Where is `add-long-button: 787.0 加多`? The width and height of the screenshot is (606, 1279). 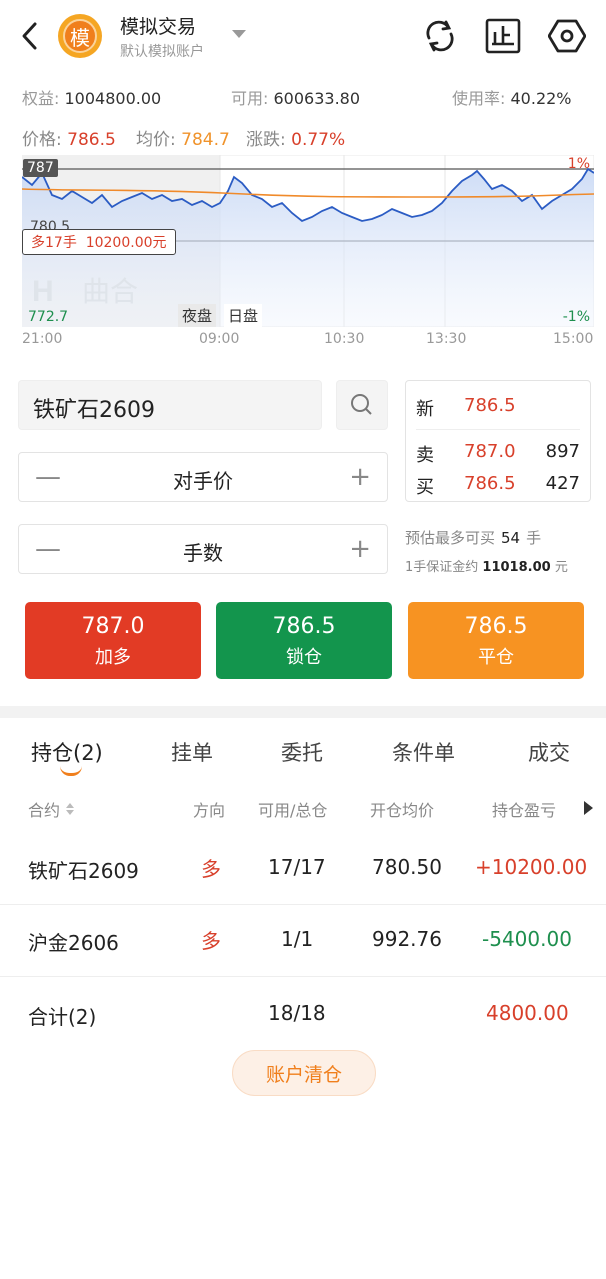
add-long-button: 787.0 加多 is located at coordinates (113, 640).